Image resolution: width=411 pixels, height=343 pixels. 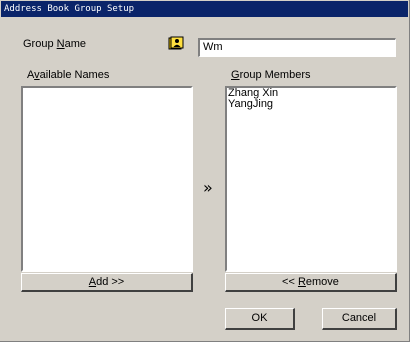 I want to click on remove-button: << Remove, so click(x=311, y=282).